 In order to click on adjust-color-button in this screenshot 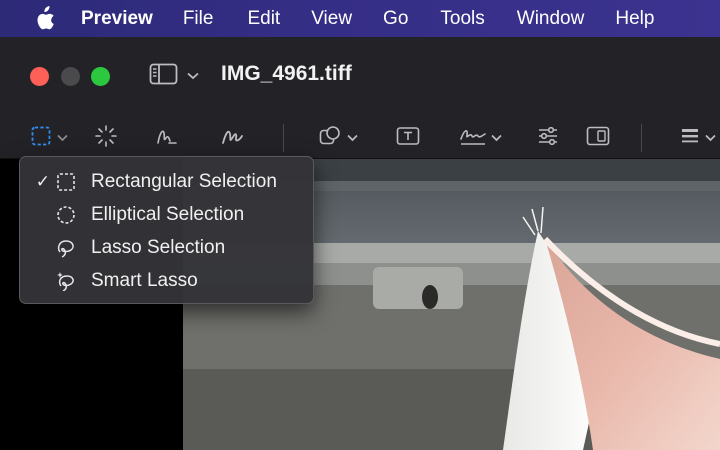, I will do `click(548, 138)`.